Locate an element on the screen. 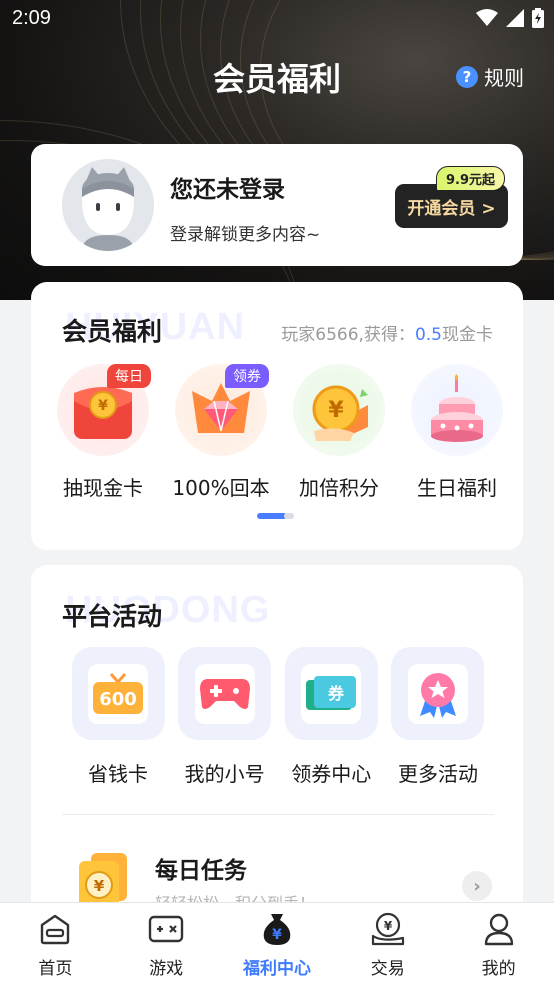 Image resolution: width=554 pixels, height=984 pixels. wifi-icon is located at coordinates (487, 17).